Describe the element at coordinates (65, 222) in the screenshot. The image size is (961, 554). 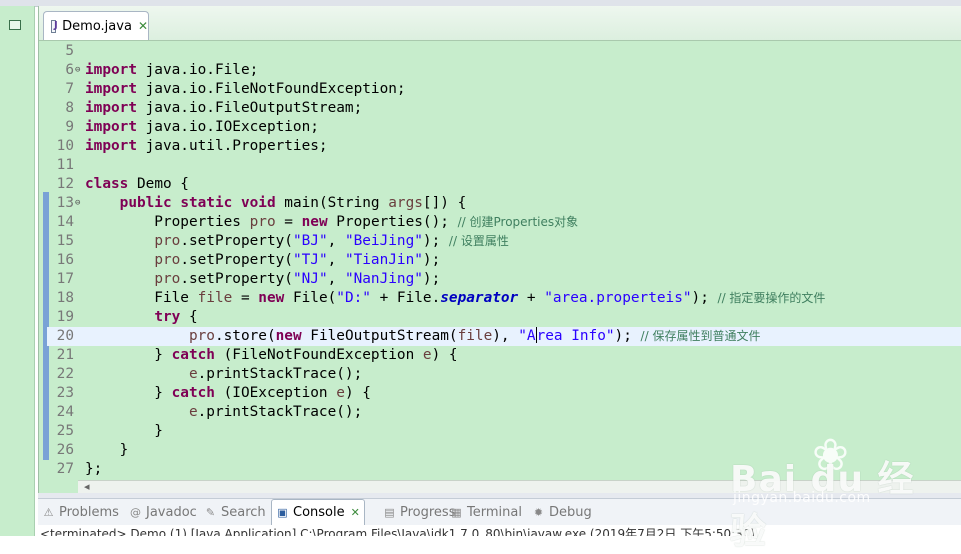
I see `line-number: 14` at that location.